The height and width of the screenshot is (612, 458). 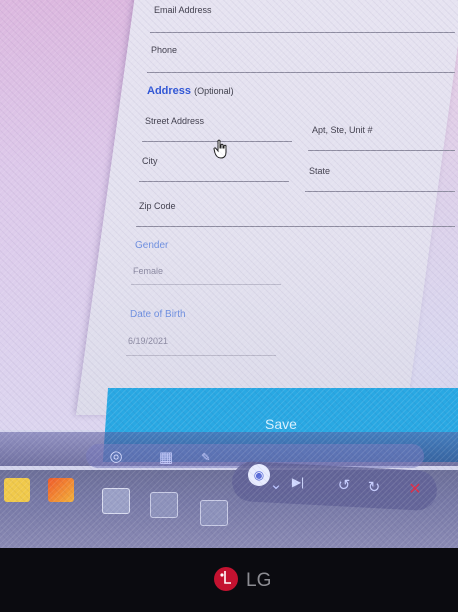 What do you see at coordinates (152, 245) in the screenshot?
I see `gender-title: Gender` at bounding box center [152, 245].